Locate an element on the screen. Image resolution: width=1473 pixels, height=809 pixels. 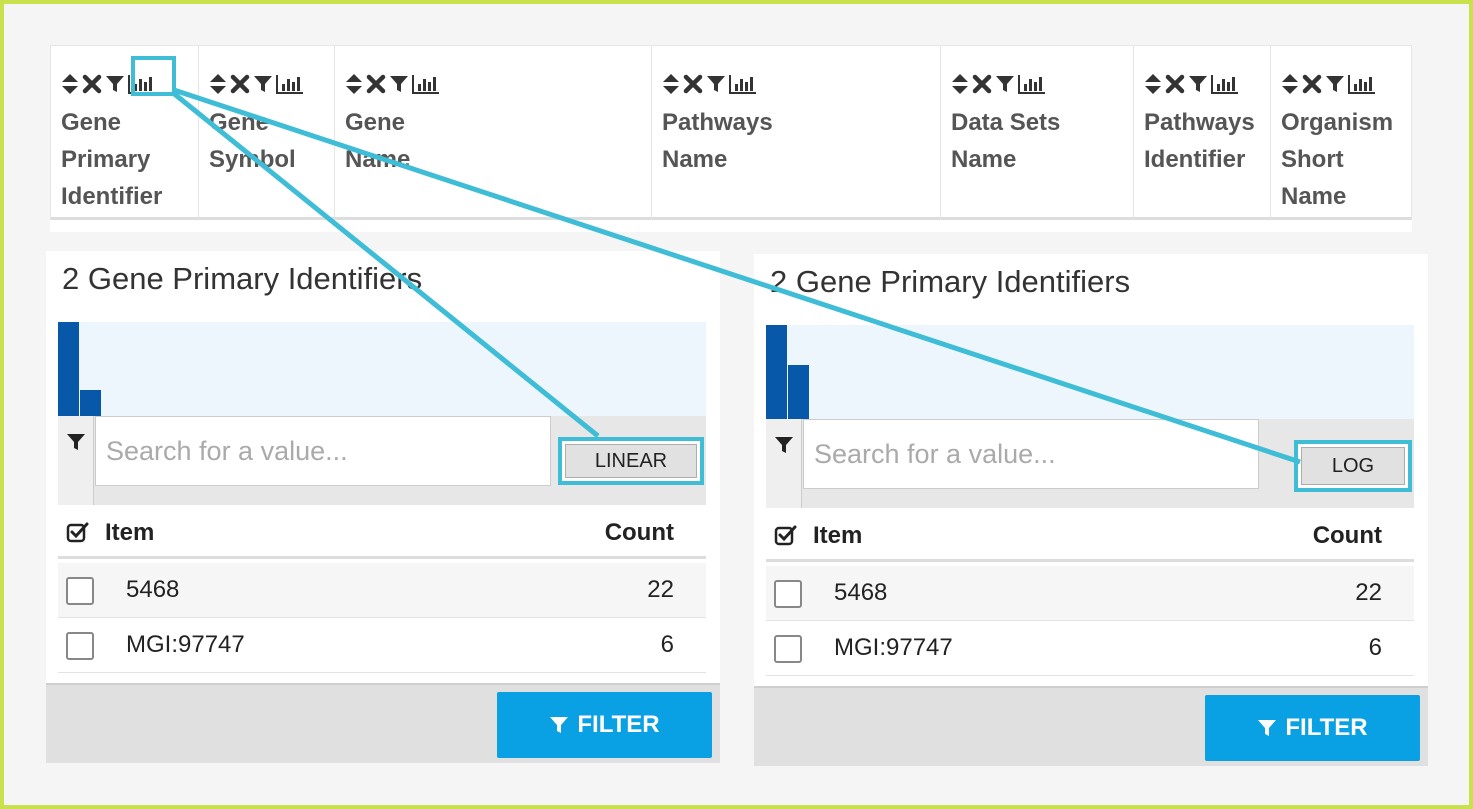
column-header-pathways-identifier: Pathways Identifier is located at coordinates (1202, 133).